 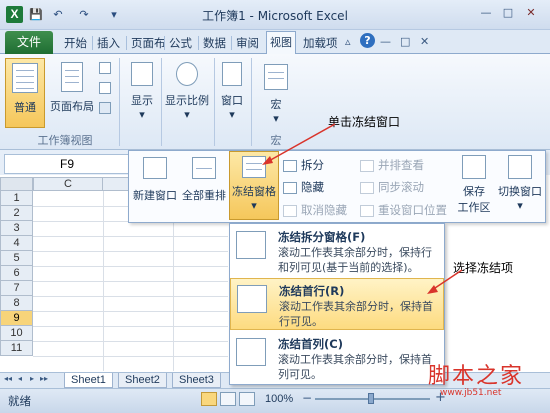 I want to click on arrow-head, so click(x=267, y=160).